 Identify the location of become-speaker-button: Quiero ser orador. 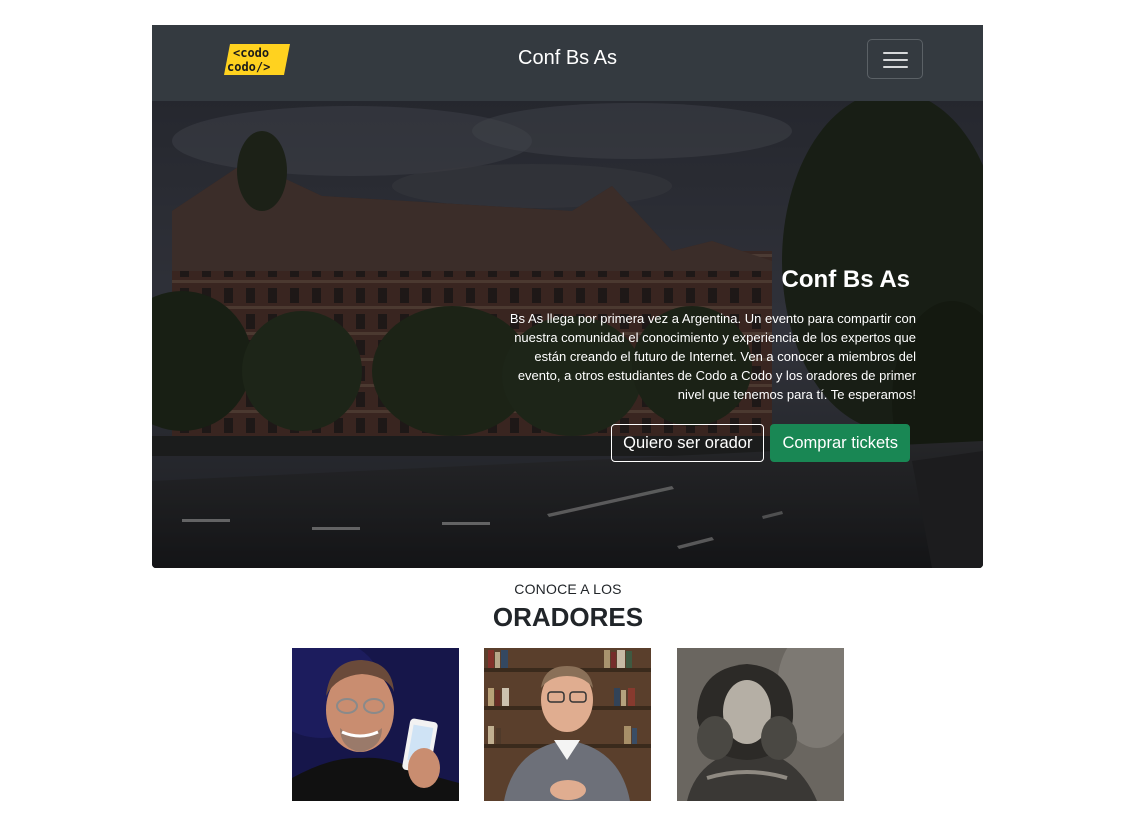
(688, 443).